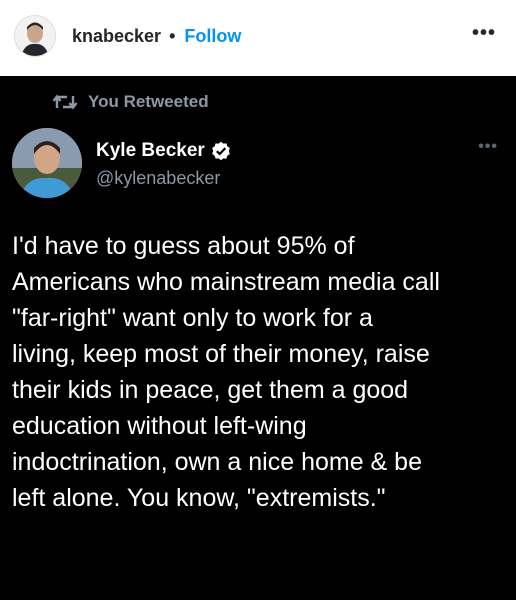  I want to click on username-link: knabecker, so click(116, 36).